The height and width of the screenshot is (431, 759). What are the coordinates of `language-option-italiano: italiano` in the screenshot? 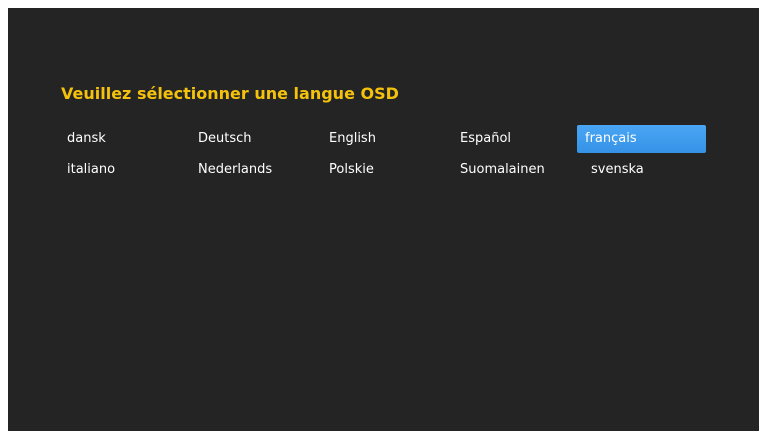 It's located at (117, 170).